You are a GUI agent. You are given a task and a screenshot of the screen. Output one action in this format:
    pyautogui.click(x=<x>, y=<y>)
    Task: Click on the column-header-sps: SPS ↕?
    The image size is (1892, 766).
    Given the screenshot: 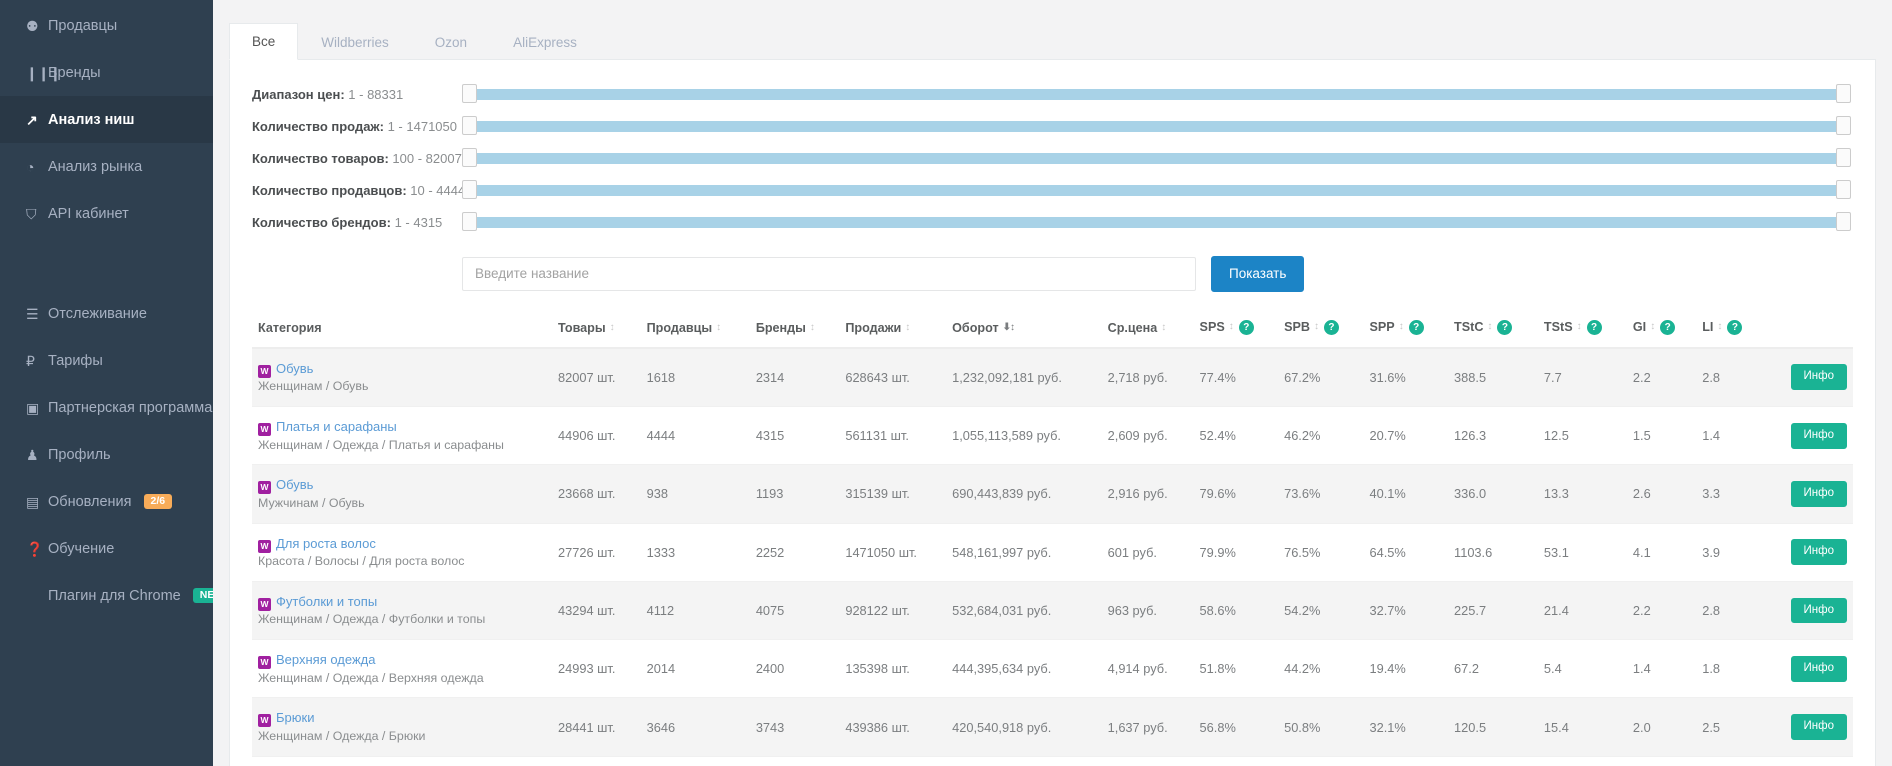 What is the action you would take?
    pyautogui.click(x=1236, y=330)
    